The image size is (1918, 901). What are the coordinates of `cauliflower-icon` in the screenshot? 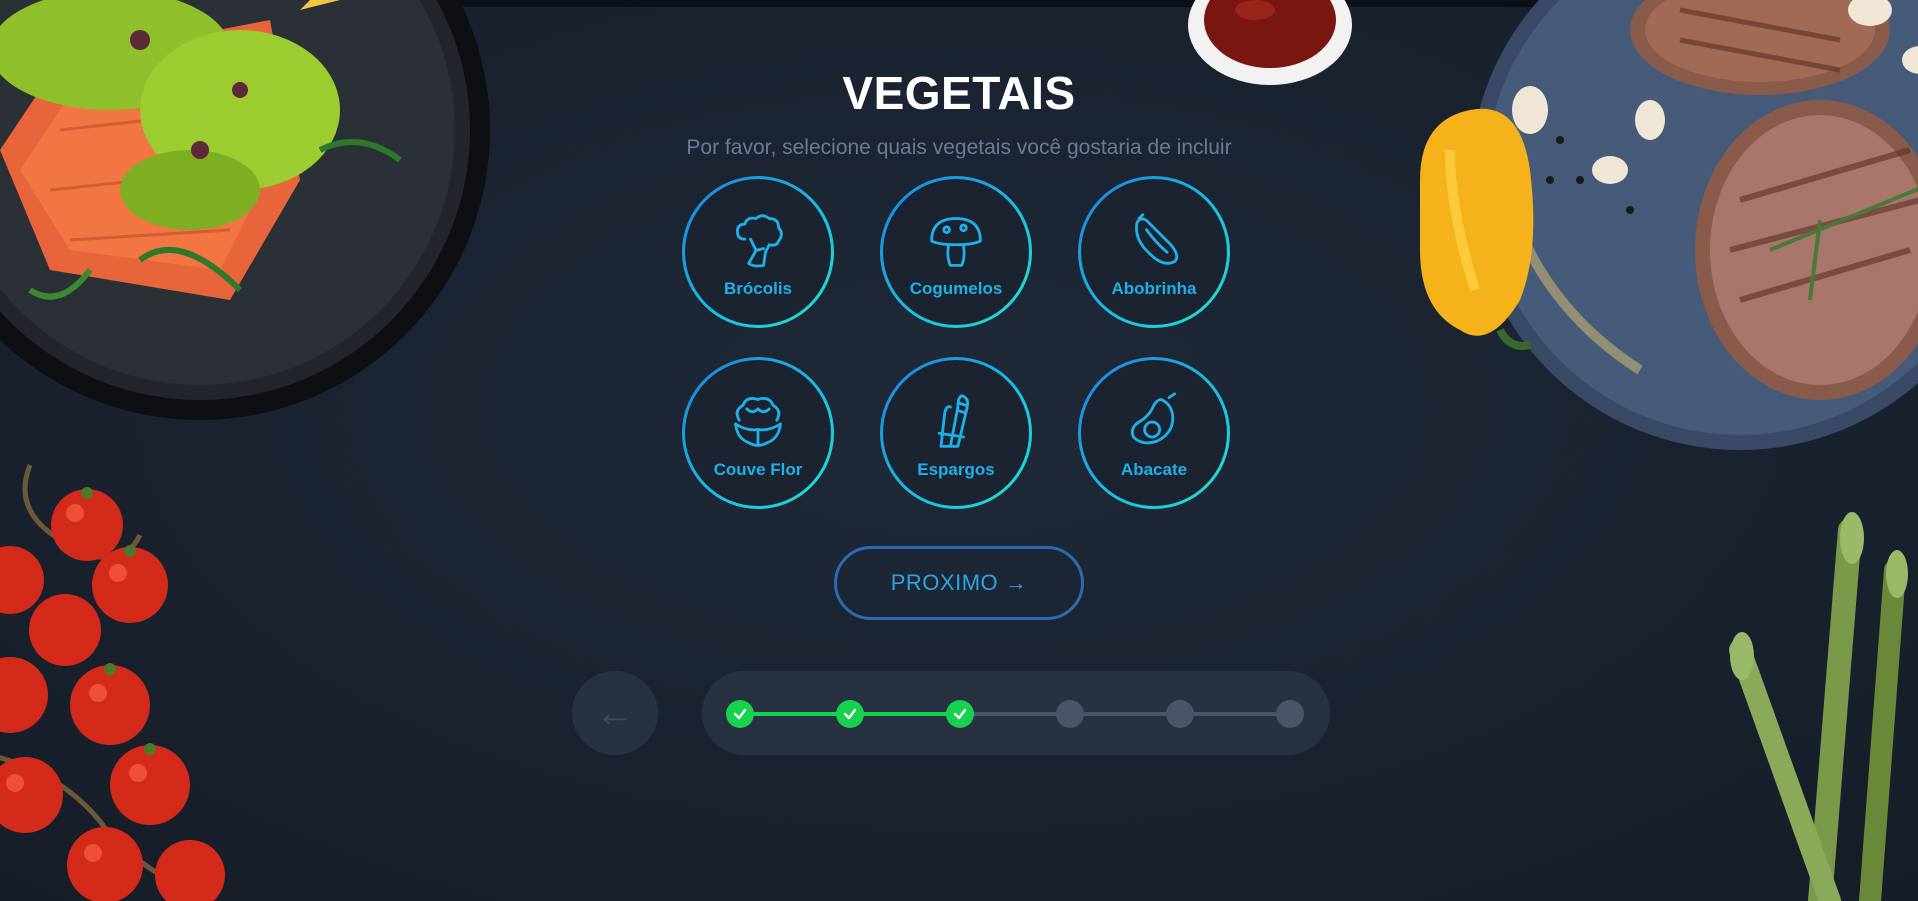 It's located at (758, 422).